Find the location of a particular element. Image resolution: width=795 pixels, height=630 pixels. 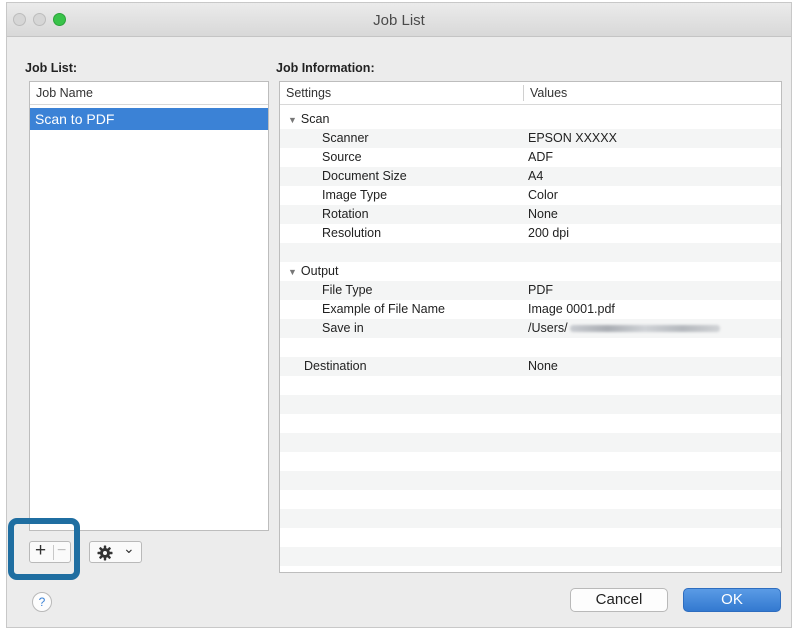

setting-key: Resolution is located at coordinates (352, 233).